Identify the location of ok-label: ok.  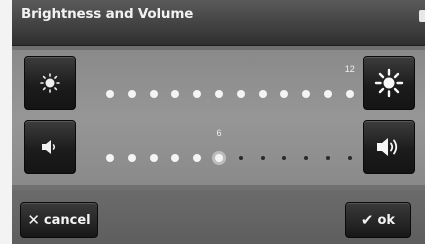
(386, 220).